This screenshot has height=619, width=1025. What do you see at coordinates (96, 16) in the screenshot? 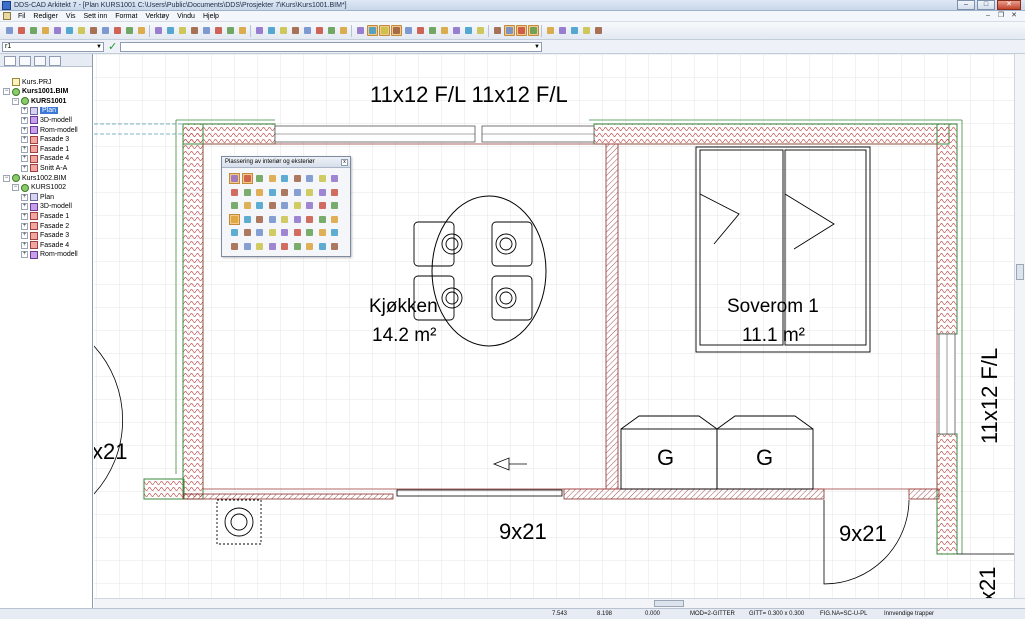
I see `menu-insert: Sett inn` at bounding box center [96, 16].